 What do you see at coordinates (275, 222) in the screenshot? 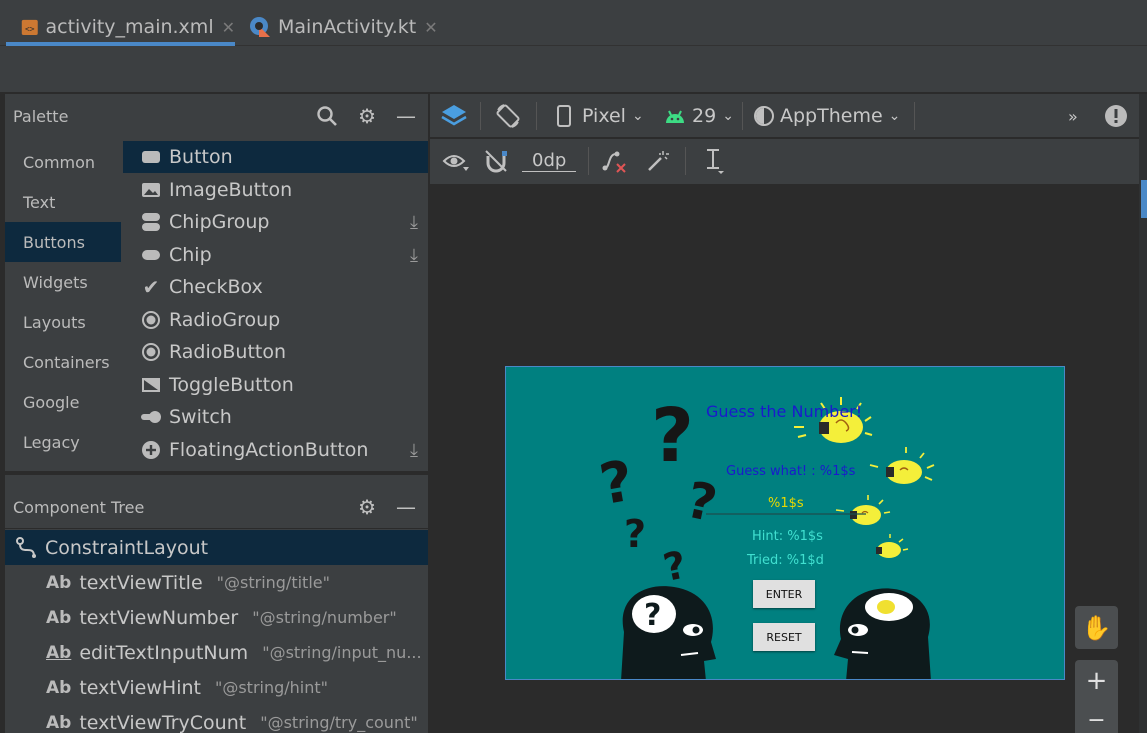
I see `palette-item-chipgroup: ChipGroup ⤓` at bounding box center [275, 222].